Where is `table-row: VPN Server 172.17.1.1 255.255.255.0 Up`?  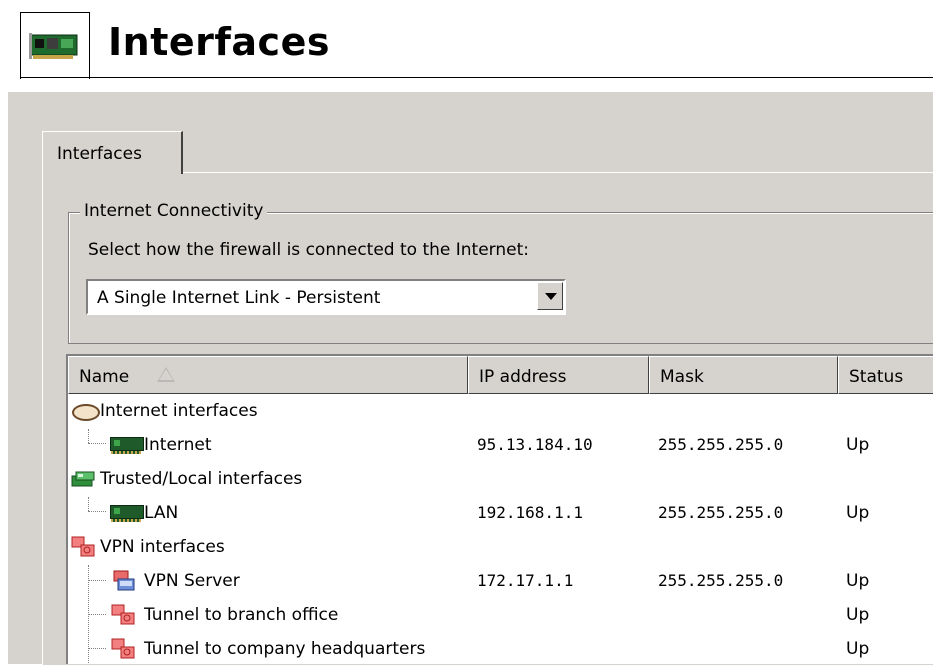 table-row: VPN Server 172.17.1.1 255.255.255.0 Up is located at coordinates (500, 581).